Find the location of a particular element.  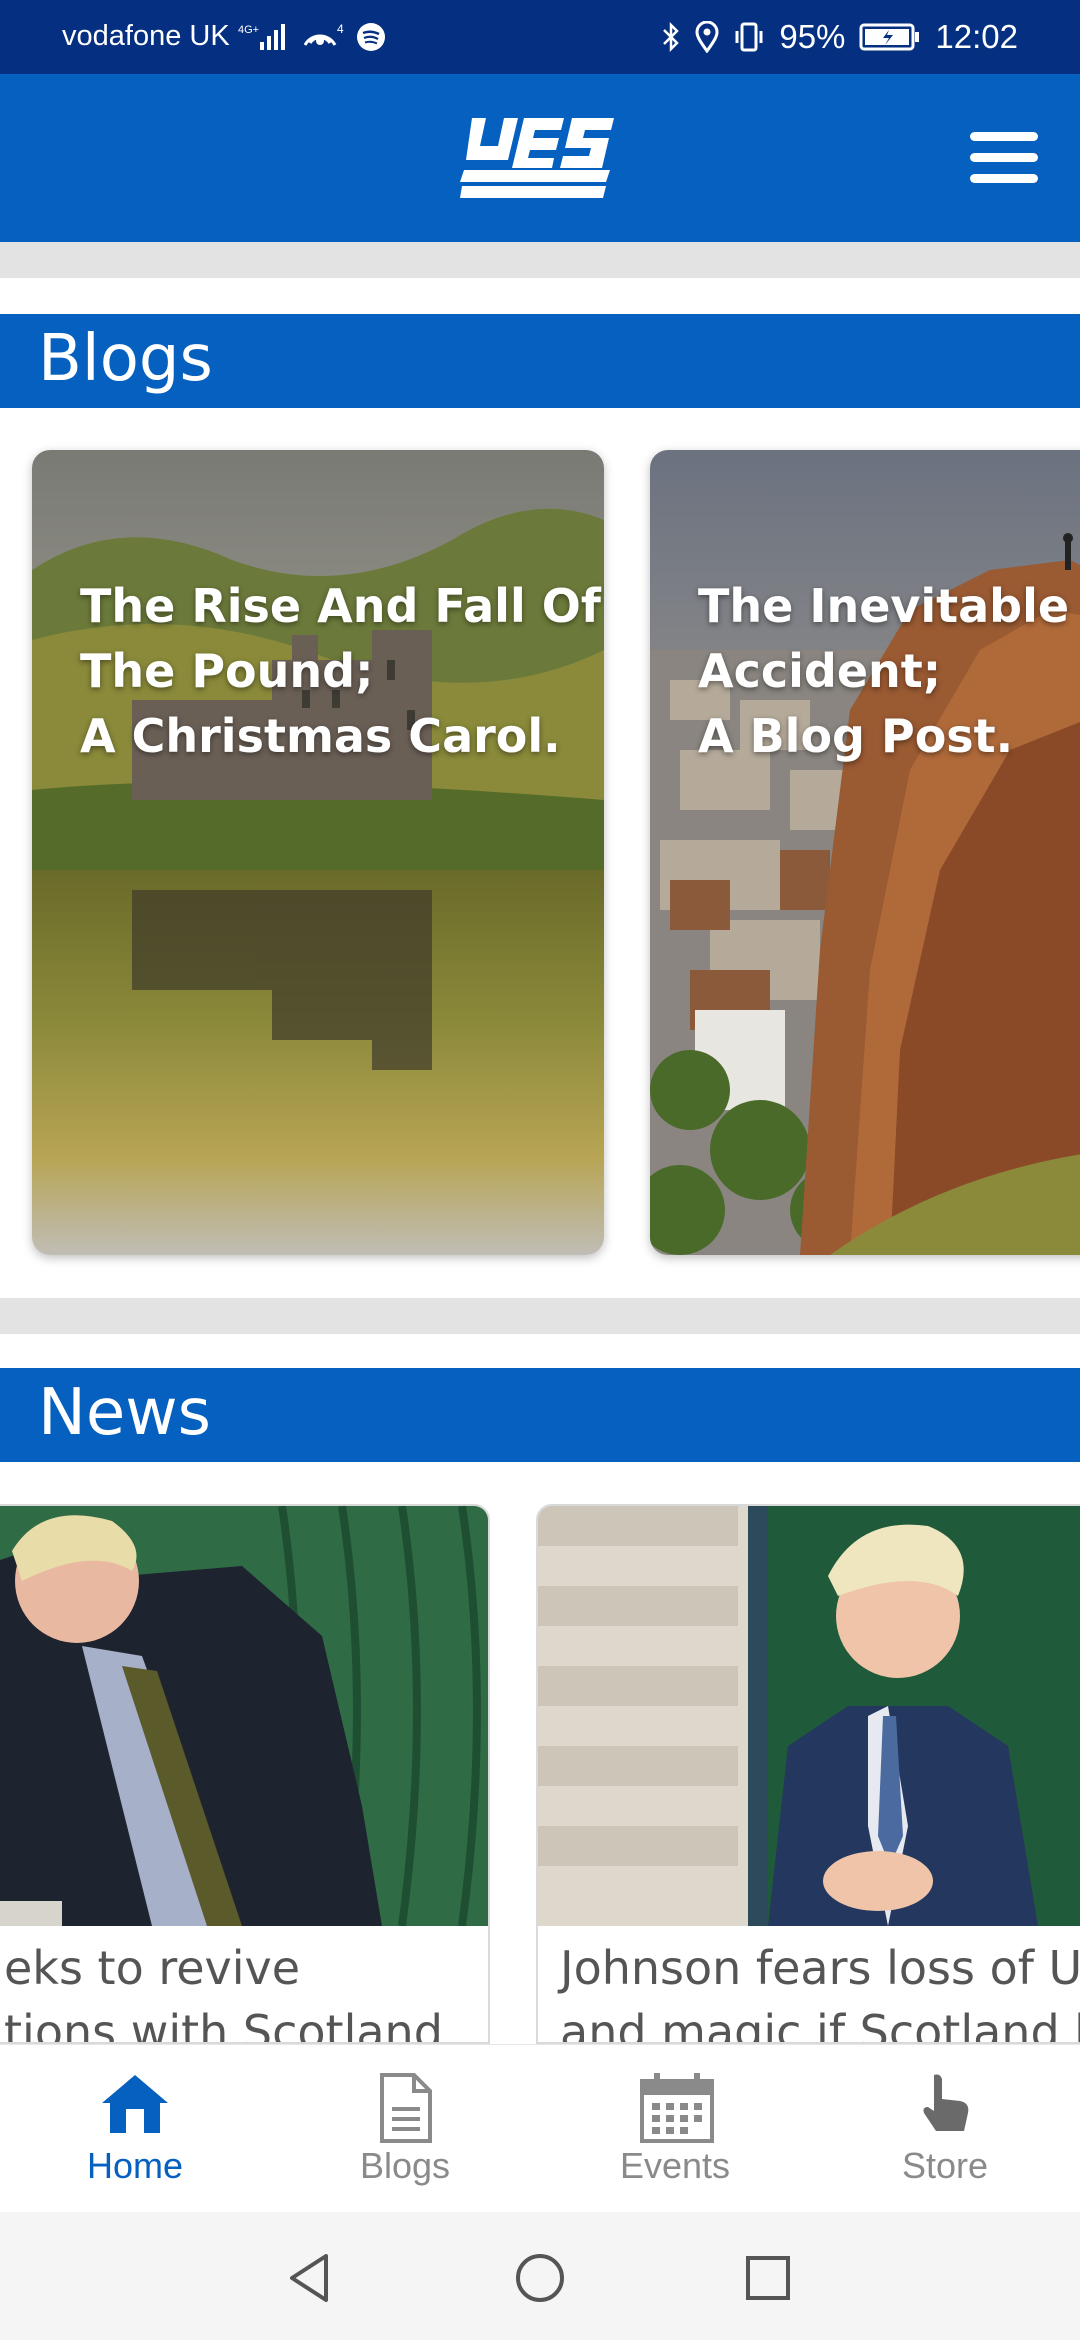

back-icon is located at coordinates (310, 2278).